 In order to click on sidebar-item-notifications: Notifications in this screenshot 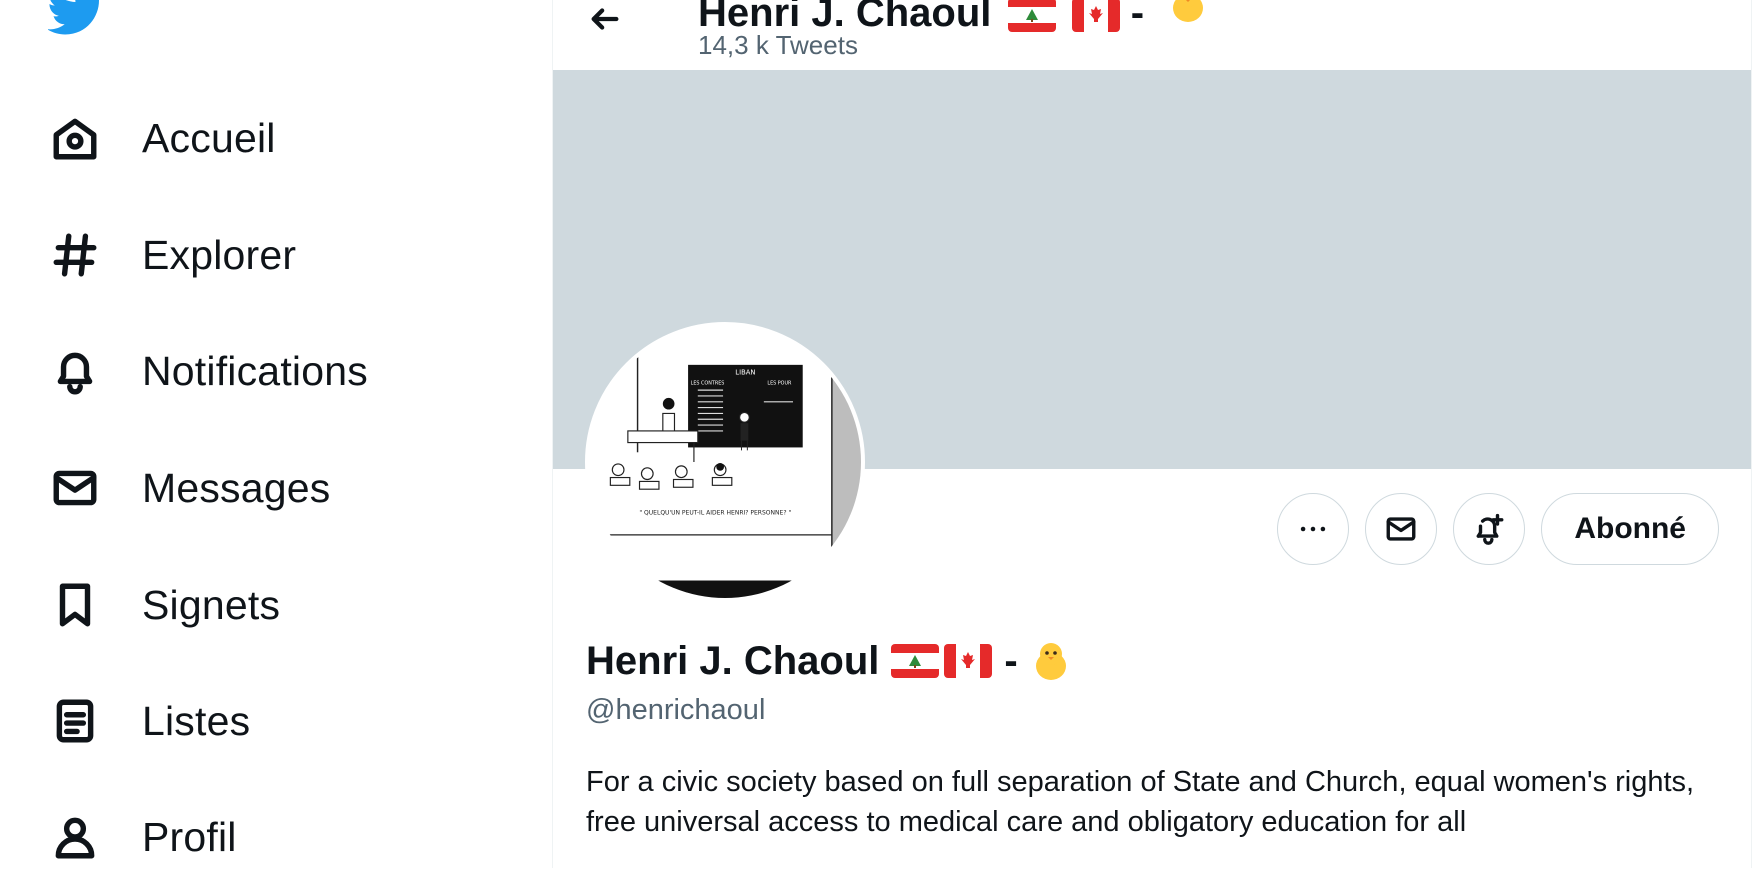, I will do `click(208, 371)`.